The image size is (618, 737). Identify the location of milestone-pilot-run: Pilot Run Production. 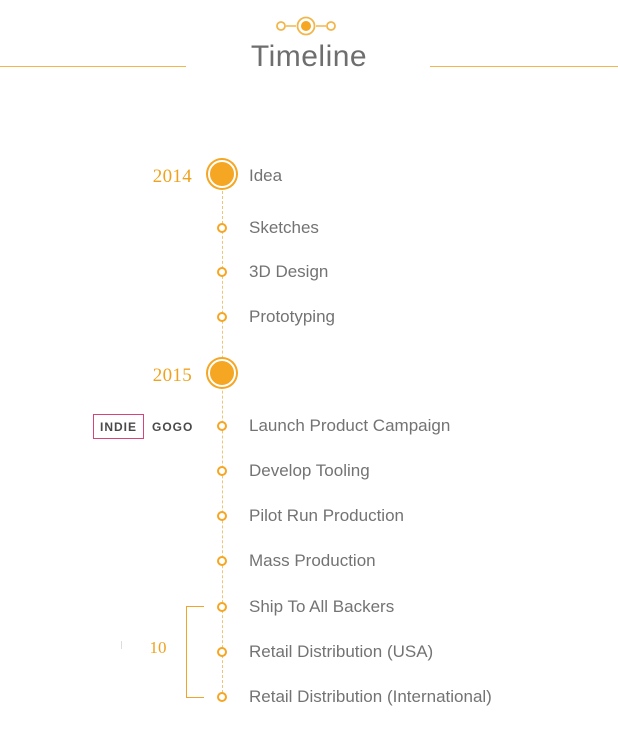
(326, 515).